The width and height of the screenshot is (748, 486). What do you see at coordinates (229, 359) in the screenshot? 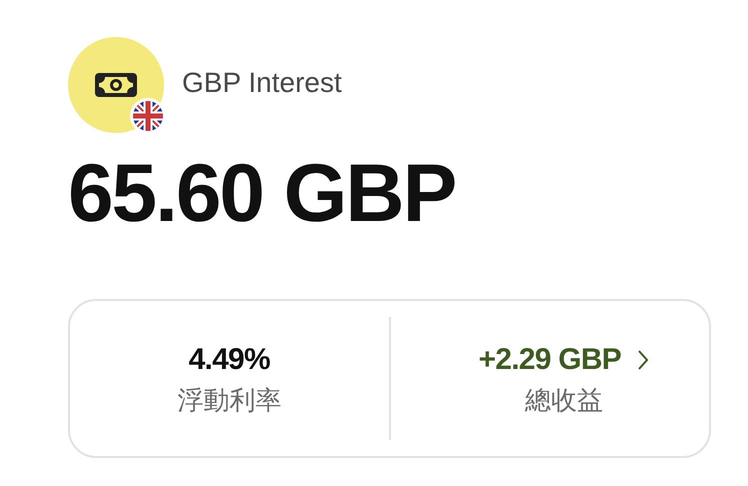
I see `stat-value: 4.49%` at bounding box center [229, 359].